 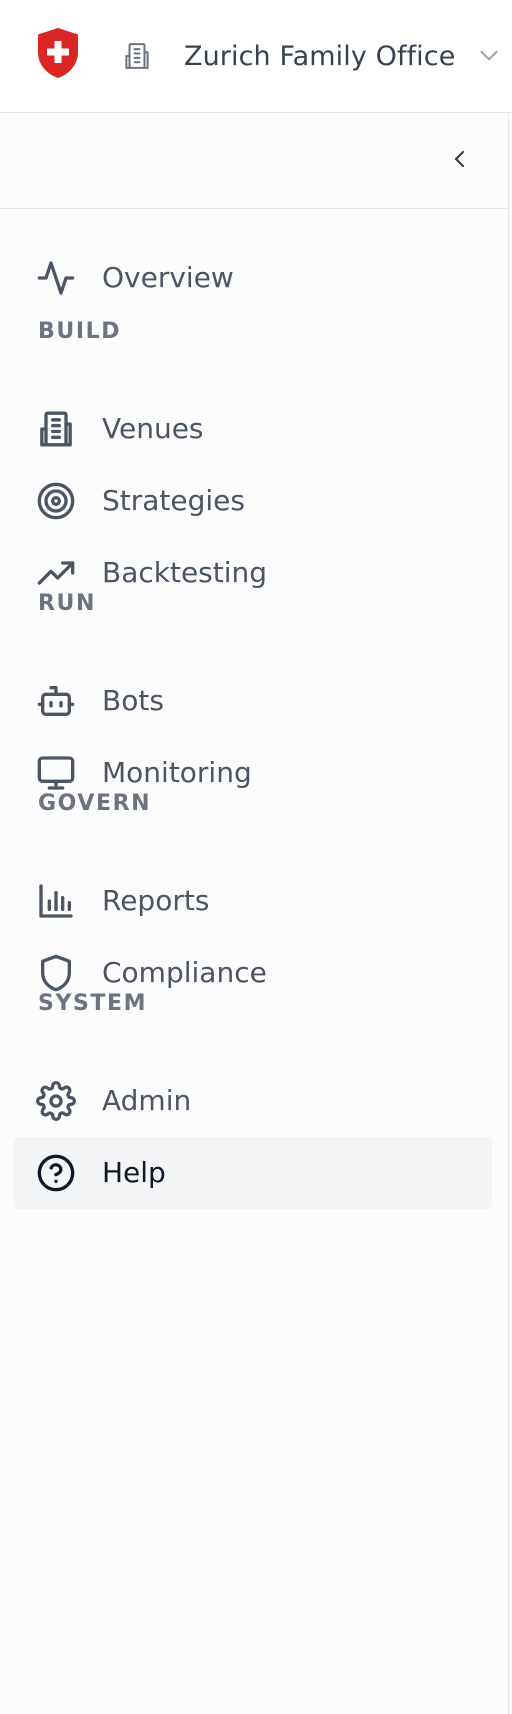 I want to click on org-switcher: Zurich Family Office, so click(x=317, y=56).